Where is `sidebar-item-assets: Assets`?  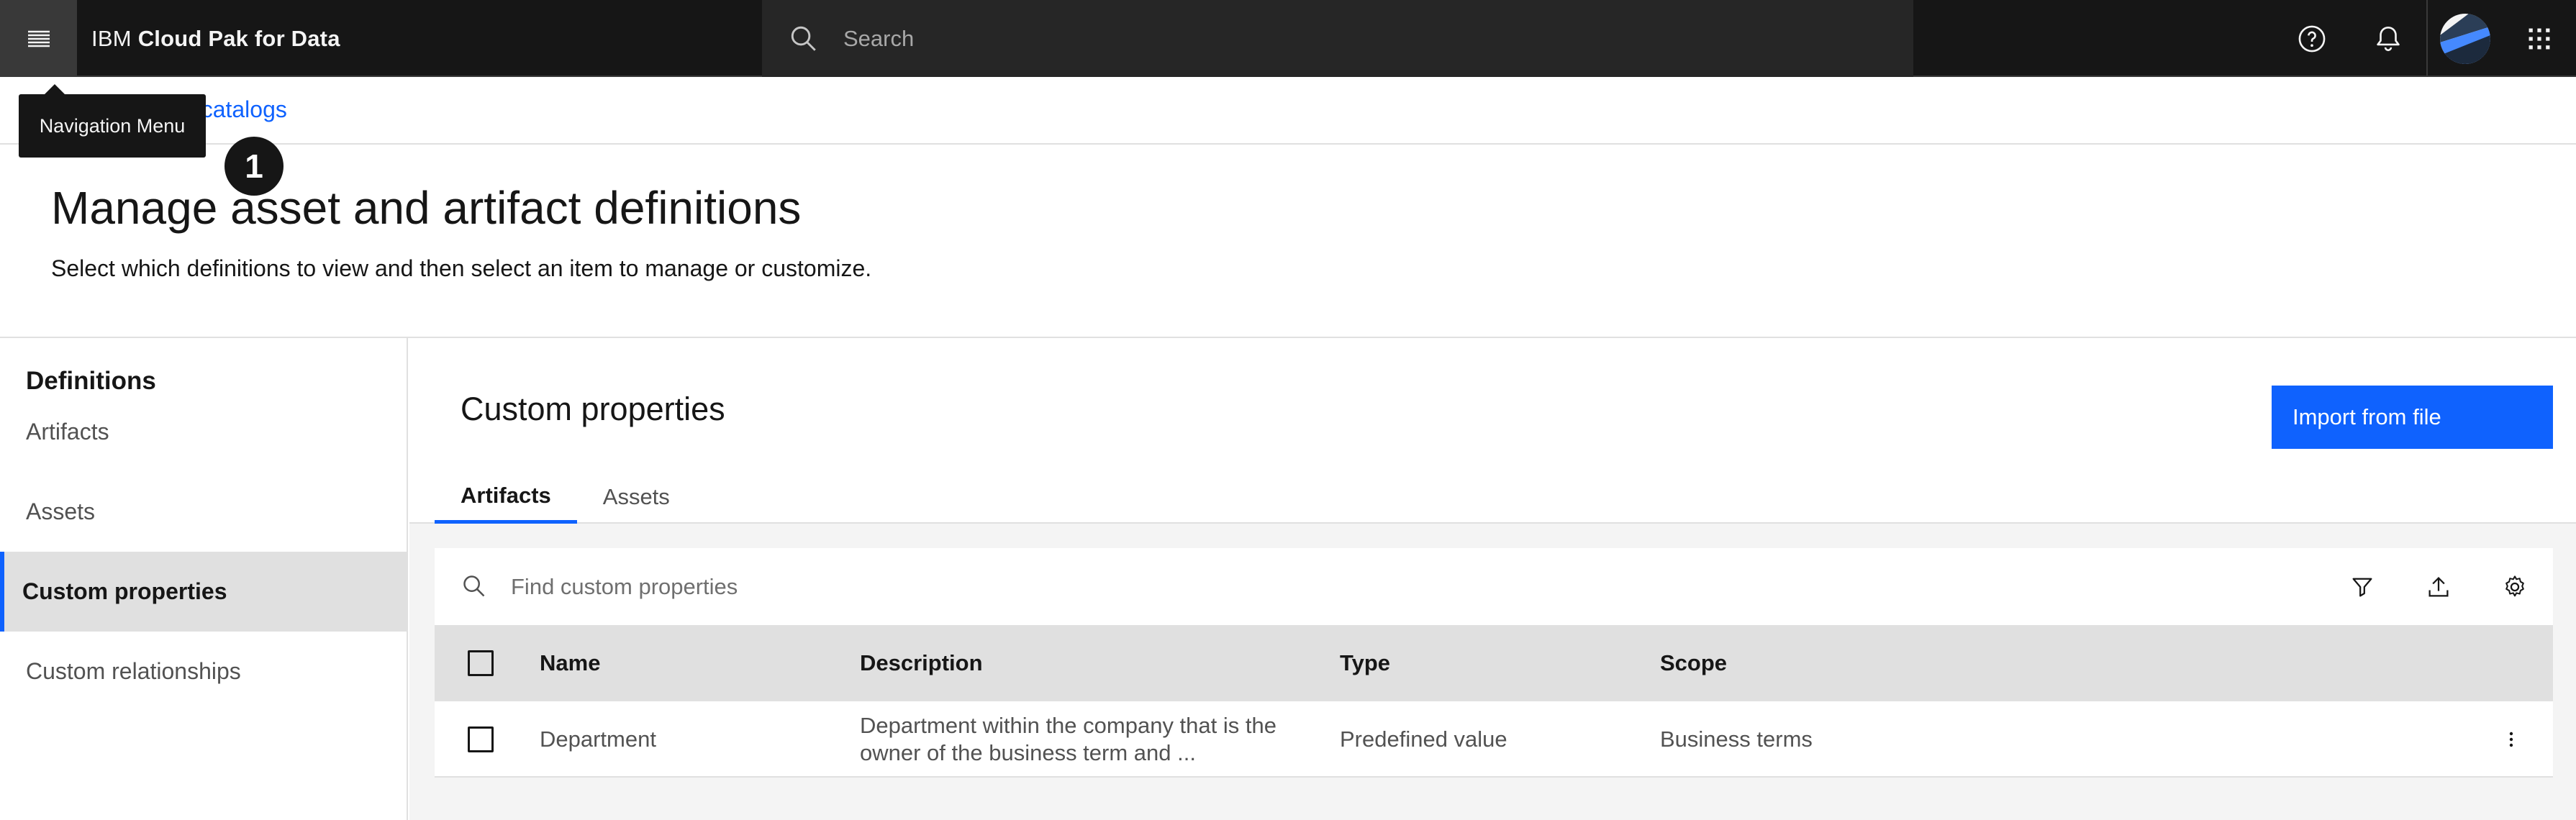 sidebar-item-assets: Assets is located at coordinates (203, 512).